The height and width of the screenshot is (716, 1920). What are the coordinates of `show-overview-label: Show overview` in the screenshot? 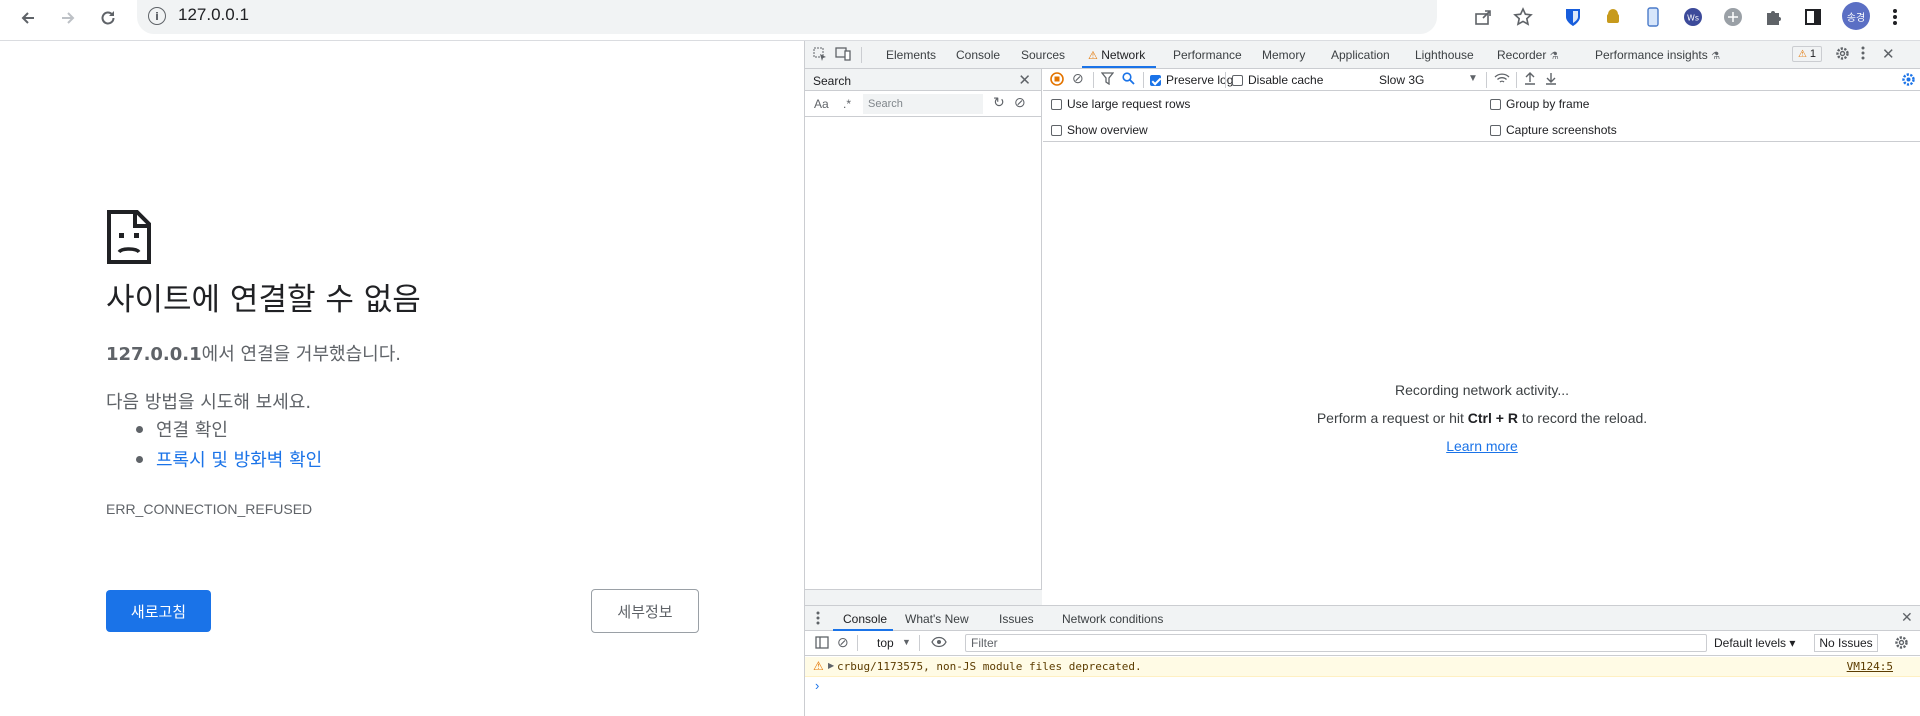 It's located at (1107, 130).